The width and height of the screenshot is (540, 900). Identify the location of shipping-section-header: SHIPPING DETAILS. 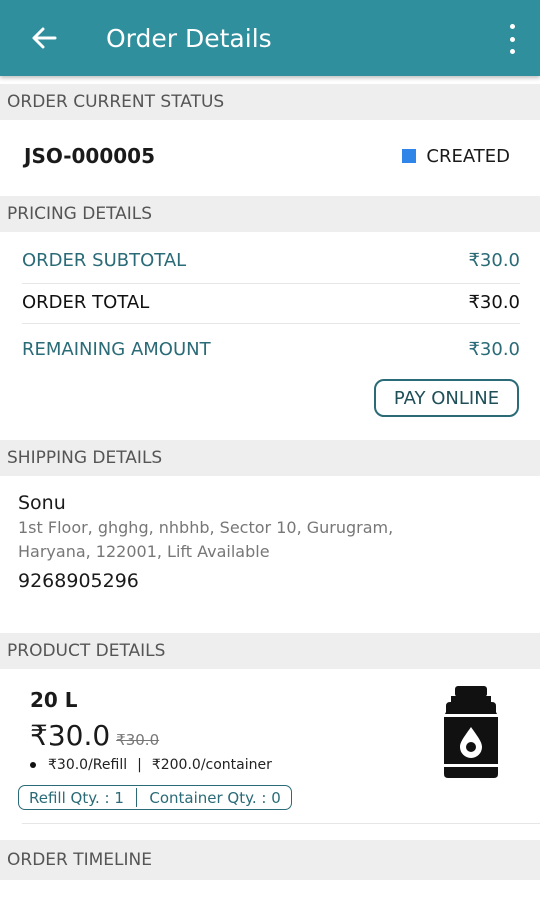
(270, 458).